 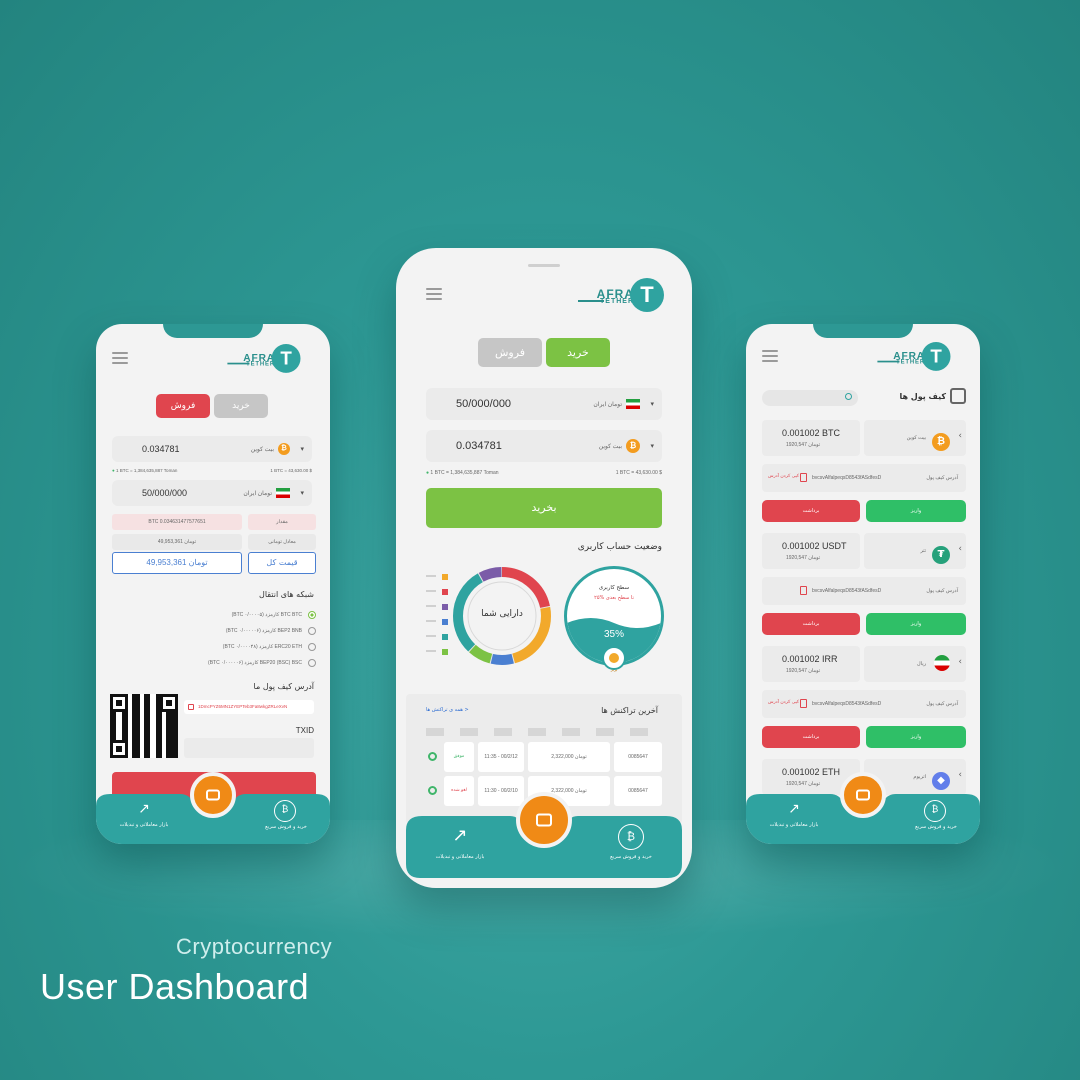 I want to click on txid-label: TXID, so click(x=304, y=730).